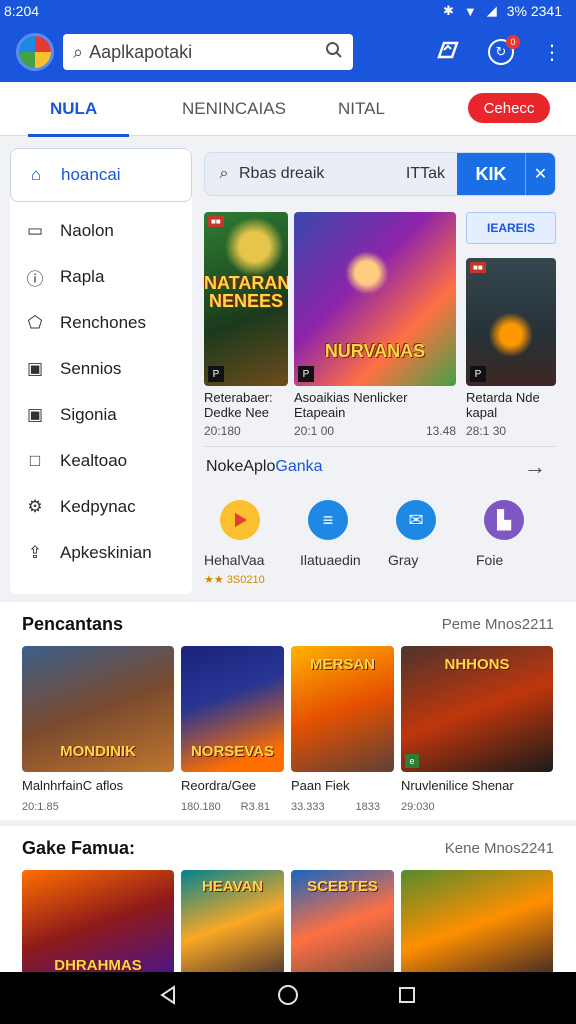 This screenshot has height=1024, width=576. Describe the element at coordinates (106, 552) in the screenshot. I see `sidebar-item-label: Apkeskinian` at that location.